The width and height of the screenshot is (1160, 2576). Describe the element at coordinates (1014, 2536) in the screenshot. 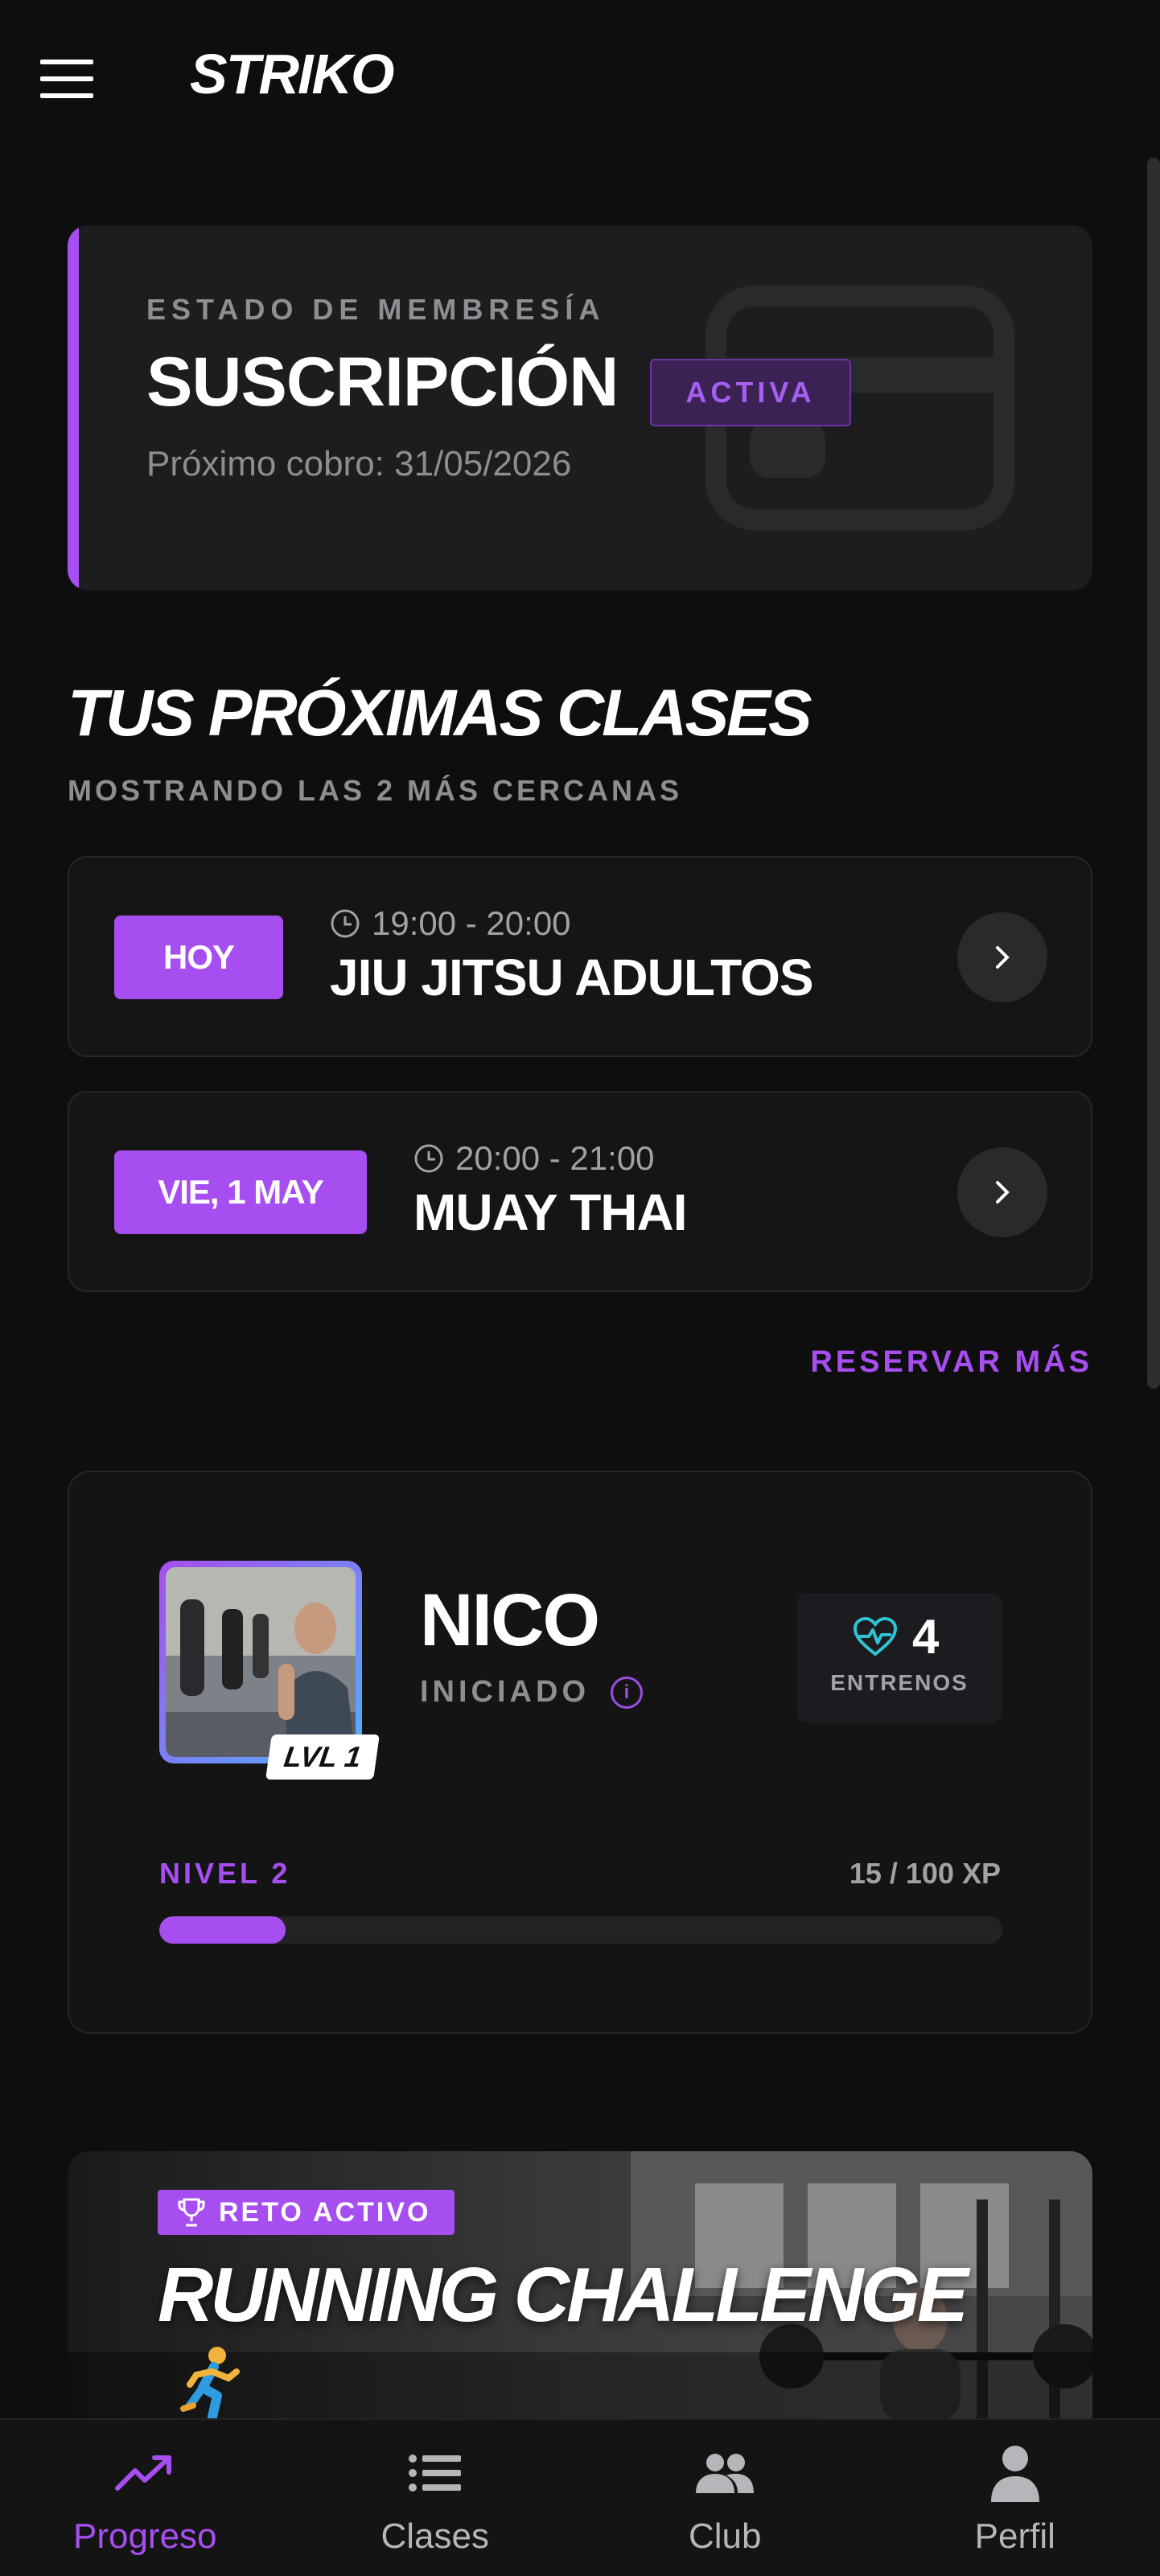

I see `tab-perfil-label: Perfil` at that location.